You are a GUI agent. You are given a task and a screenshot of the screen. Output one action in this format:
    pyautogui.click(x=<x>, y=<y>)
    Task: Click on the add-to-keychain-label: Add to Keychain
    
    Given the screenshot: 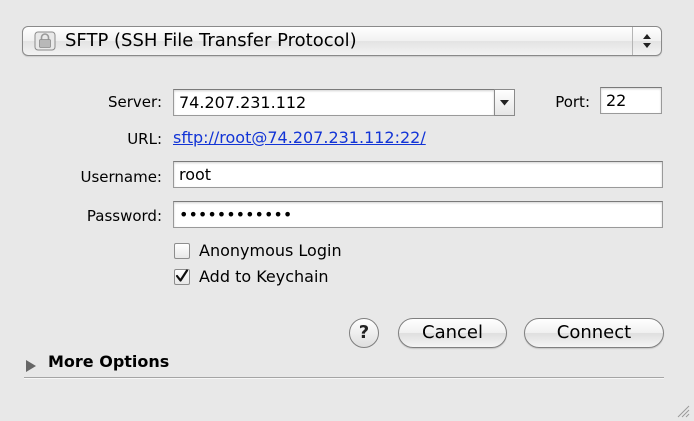 What is the action you would take?
    pyautogui.click(x=264, y=277)
    